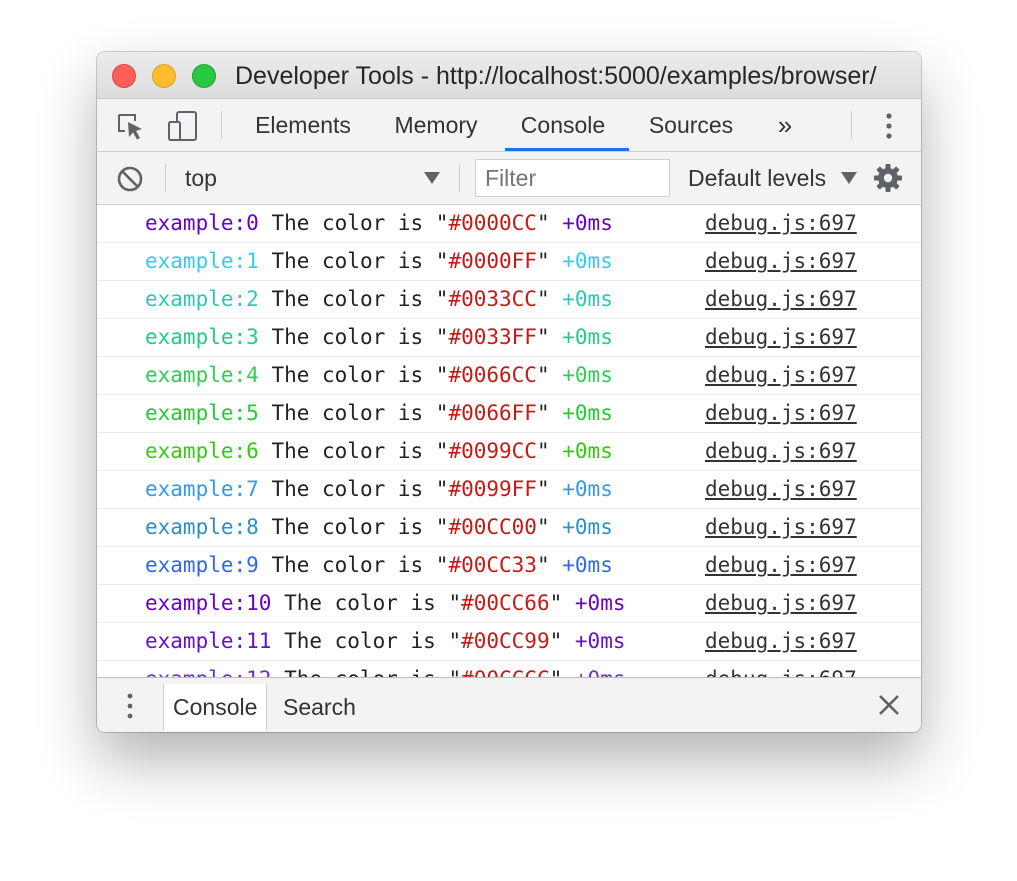 The height and width of the screenshot is (881, 1017). Describe the element at coordinates (849, 178) in the screenshot. I see `levels-dropdown-arrow-icon` at that location.